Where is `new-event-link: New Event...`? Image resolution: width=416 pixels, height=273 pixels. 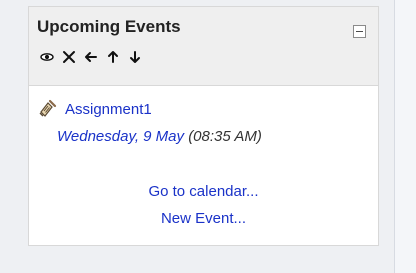 new-event-link: New Event... is located at coordinates (203, 218).